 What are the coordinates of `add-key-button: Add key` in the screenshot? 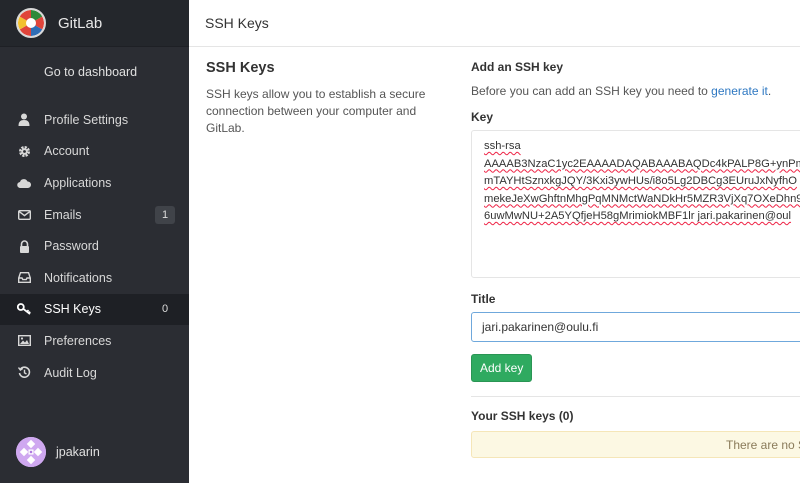 It's located at (502, 368).